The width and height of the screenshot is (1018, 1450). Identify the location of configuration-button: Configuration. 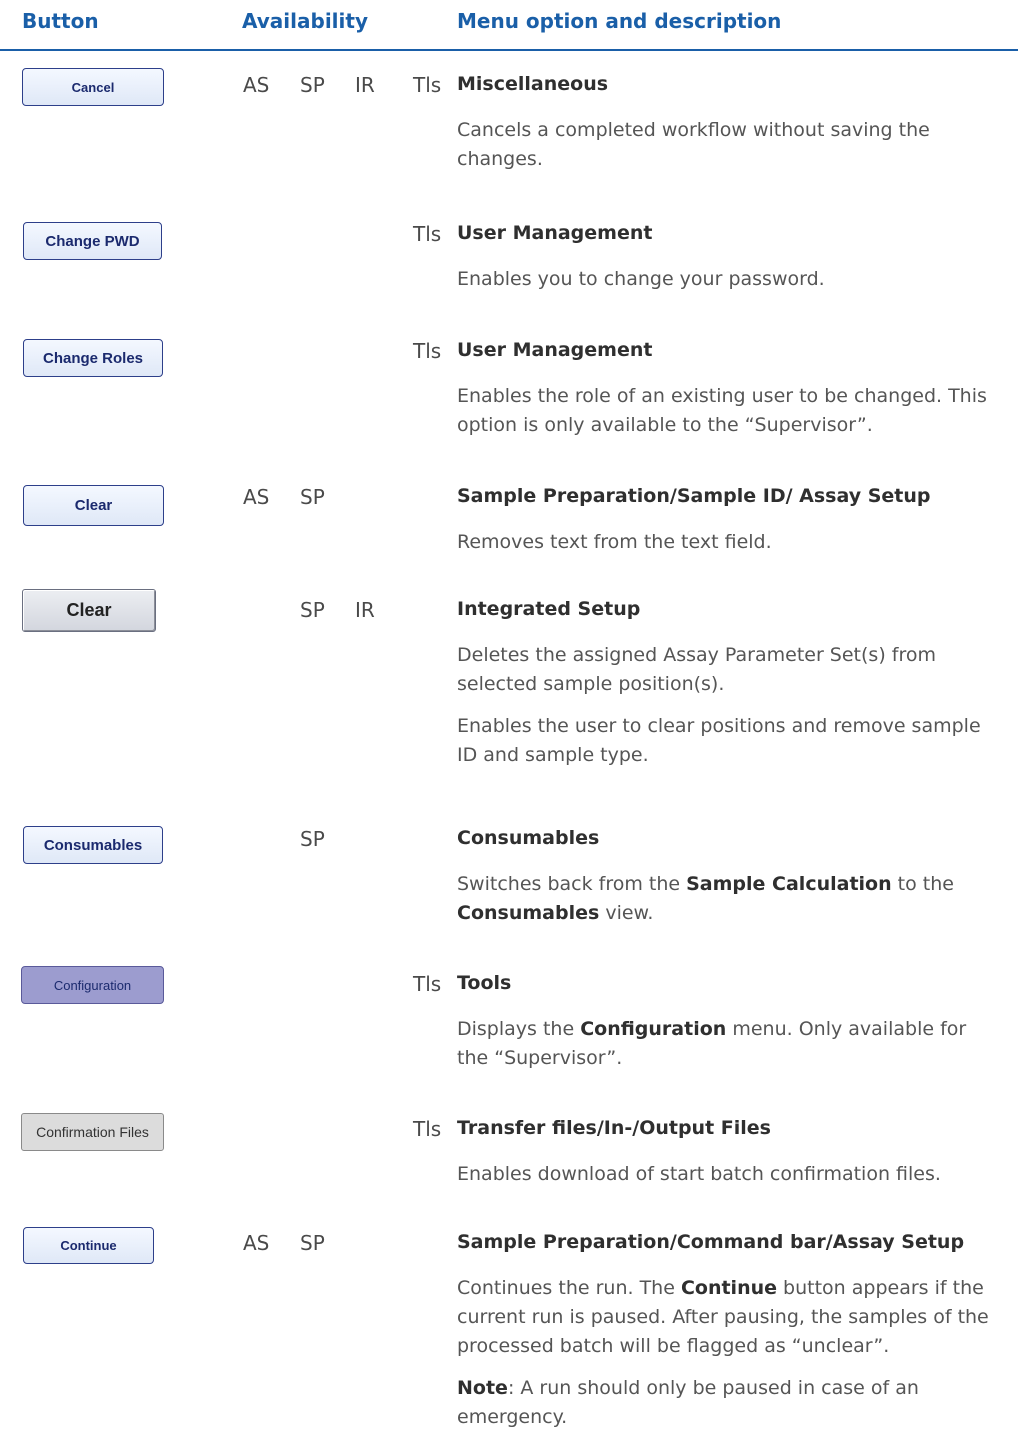
(92, 985).